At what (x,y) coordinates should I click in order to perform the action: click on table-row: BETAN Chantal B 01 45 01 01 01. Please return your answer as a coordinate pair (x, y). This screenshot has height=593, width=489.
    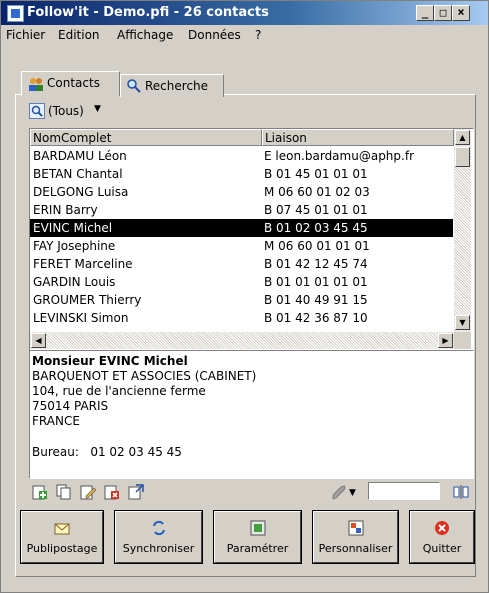
    Looking at the image, I should click on (241, 174).